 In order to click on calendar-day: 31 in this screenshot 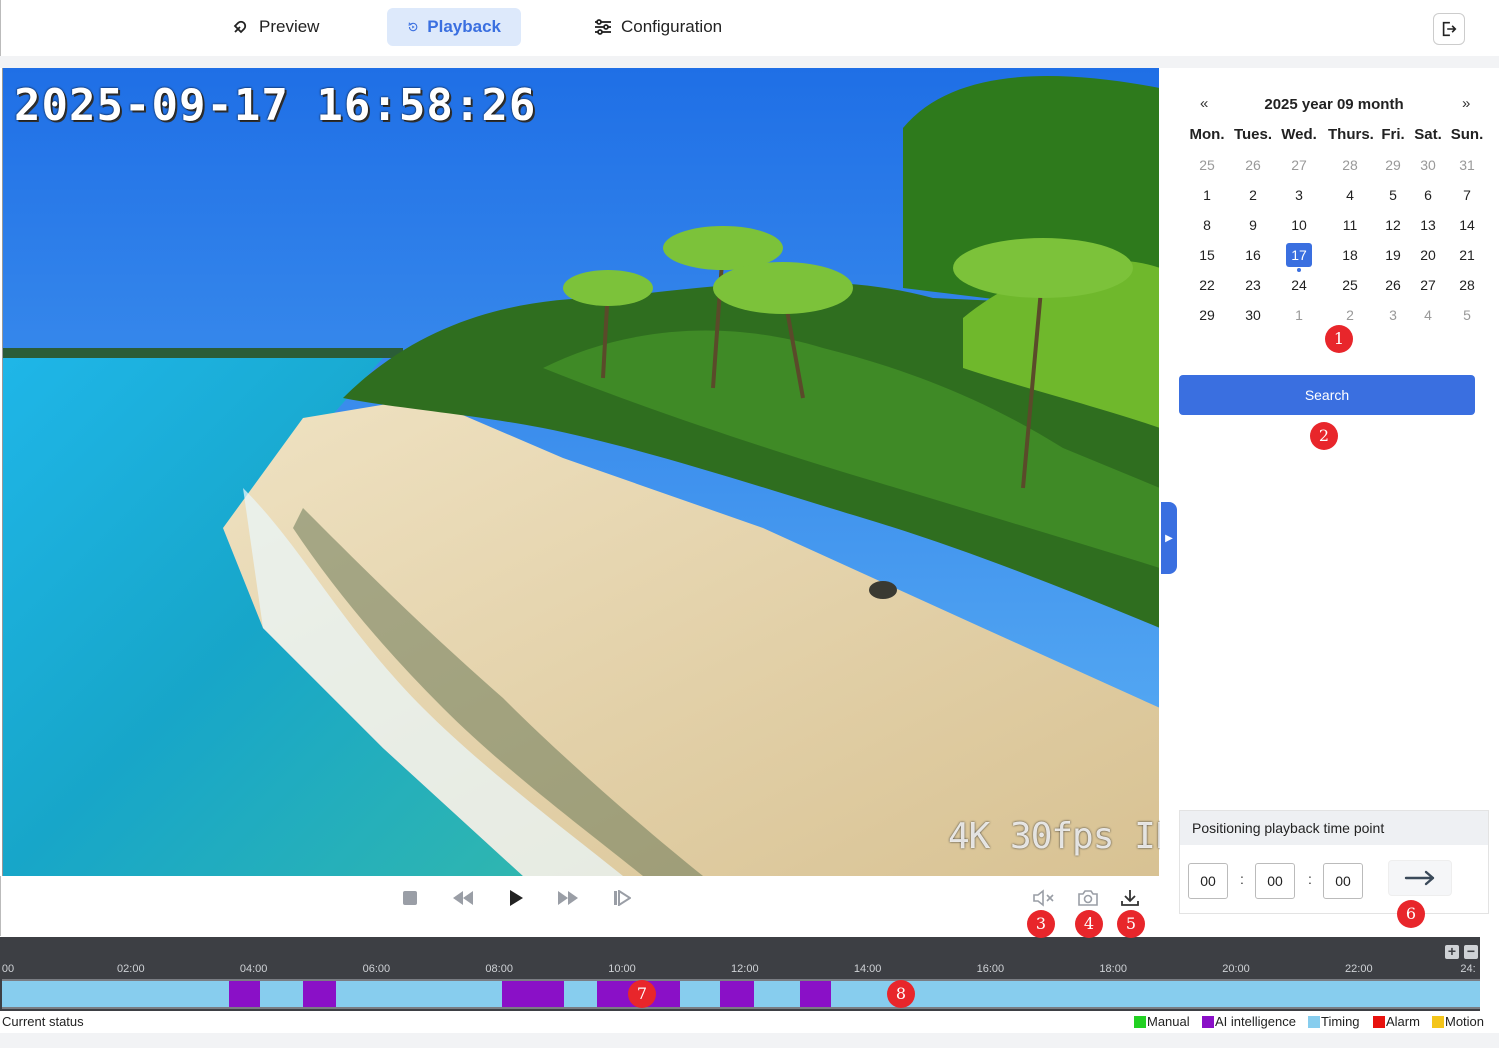, I will do `click(1467, 165)`.